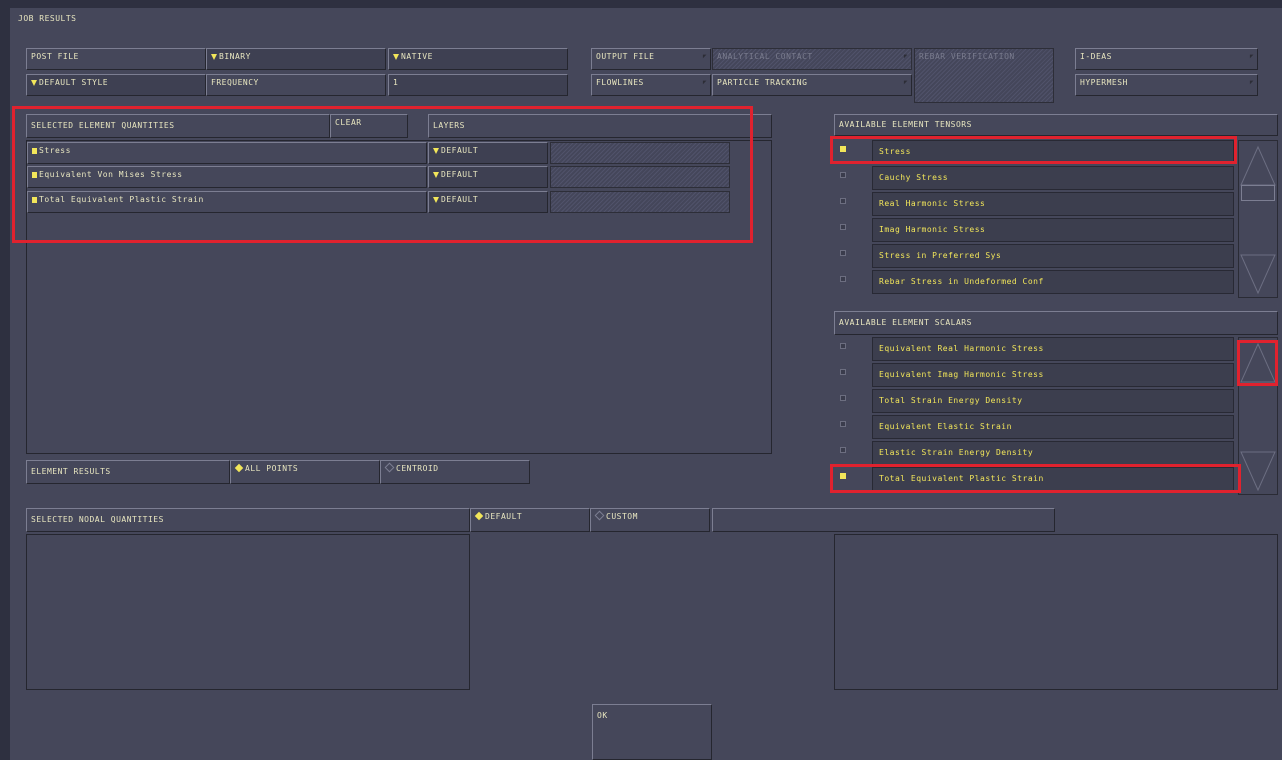 The image size is (1282, 760). I want to click on scalar-checkbox-eq-elastic, so click(843, 426).